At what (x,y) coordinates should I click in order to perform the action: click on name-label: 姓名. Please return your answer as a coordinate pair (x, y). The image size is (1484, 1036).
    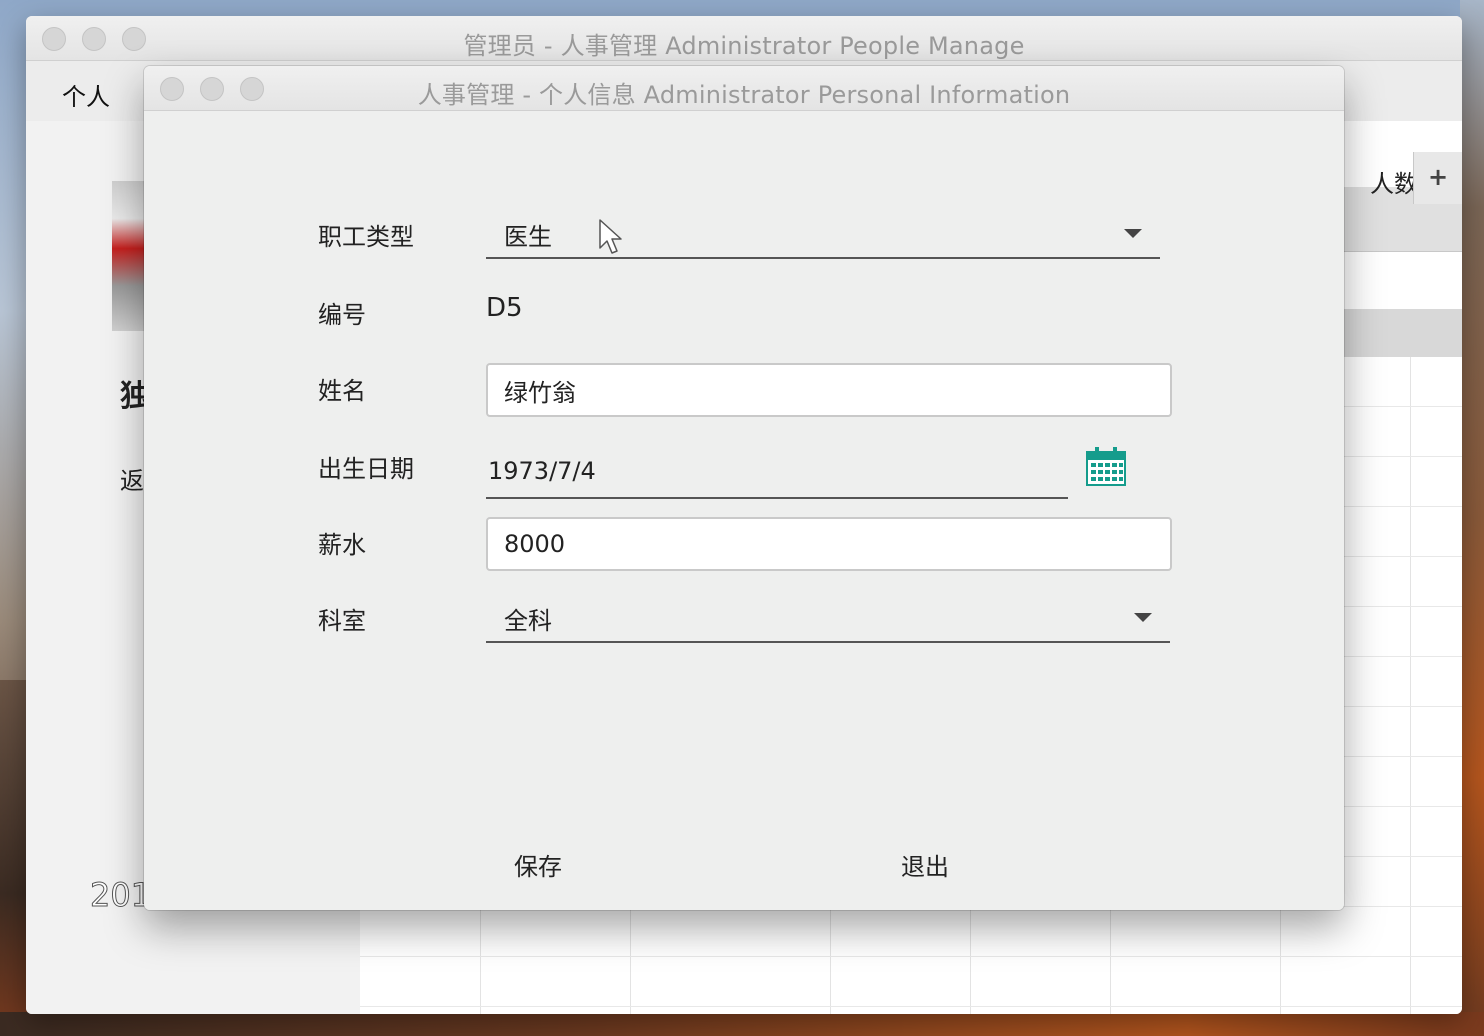
    Looking at the image, I should click on (342, 391).